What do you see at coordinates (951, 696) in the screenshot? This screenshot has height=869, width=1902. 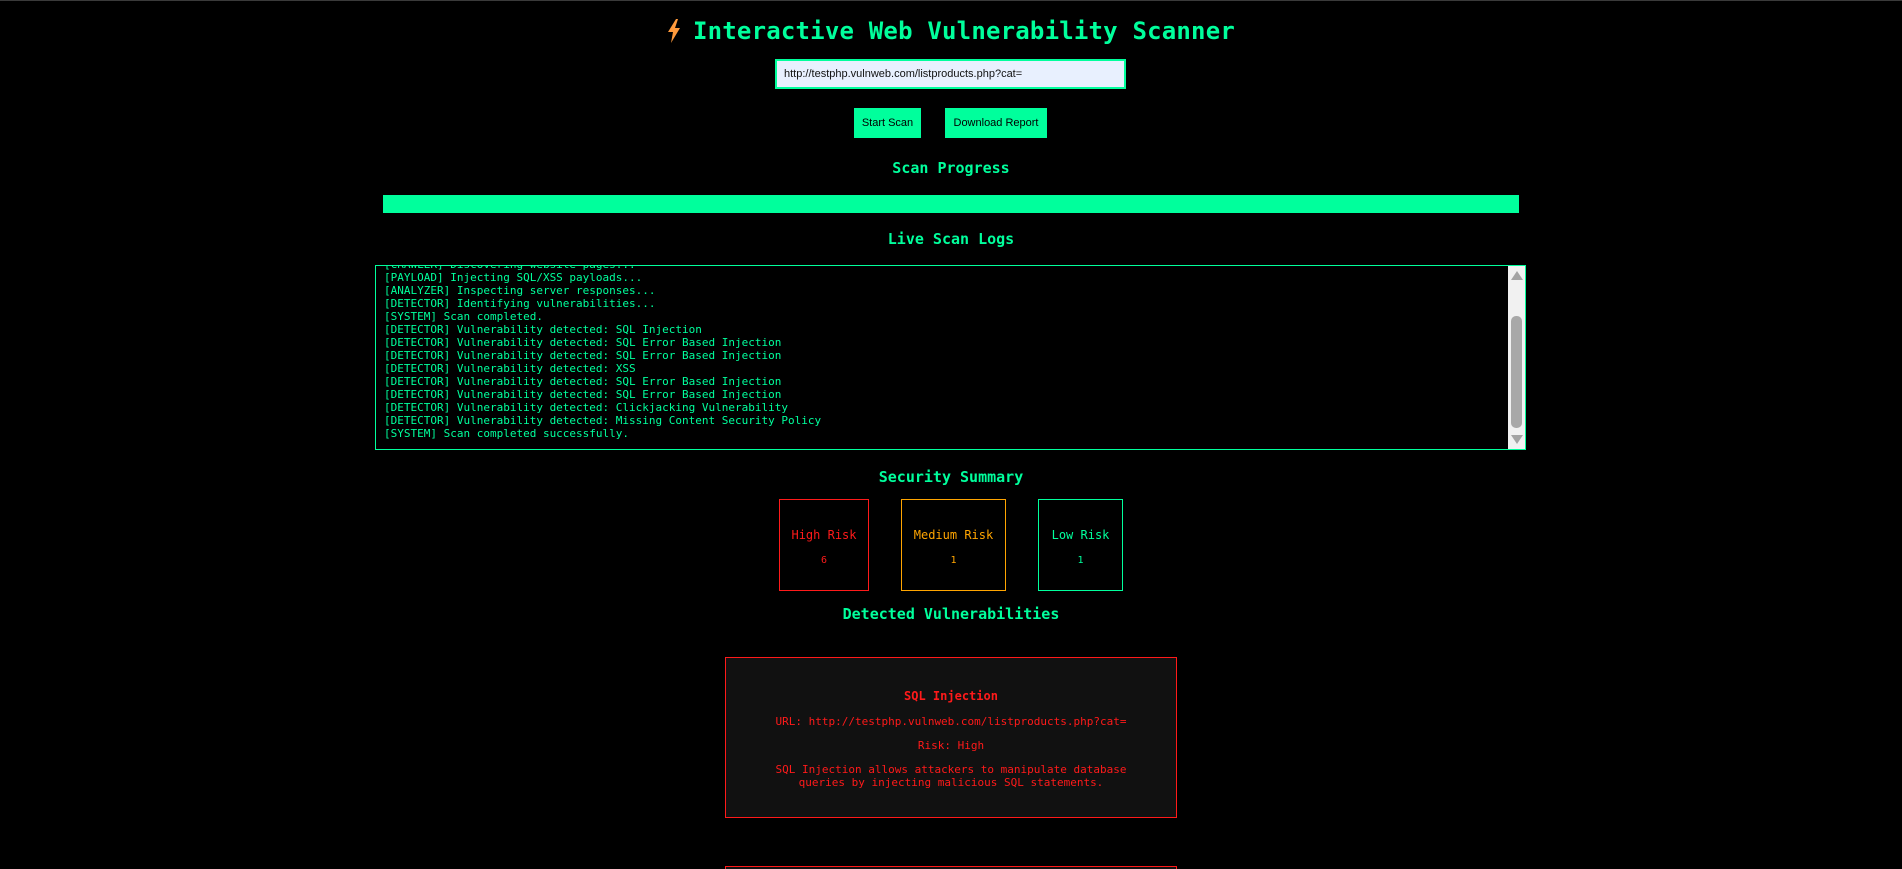 I see `vulnerability-title: SQL Injection` at bounding box center [951, 696].